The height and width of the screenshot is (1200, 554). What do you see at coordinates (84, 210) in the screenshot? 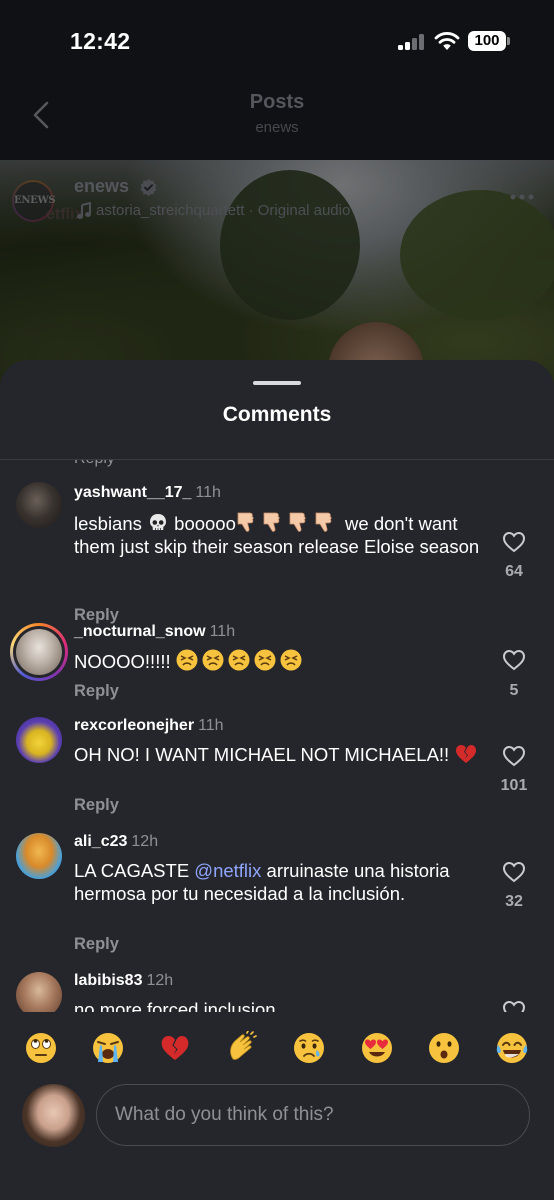
I see `music-note-icon` at bounding box center [84, 210].